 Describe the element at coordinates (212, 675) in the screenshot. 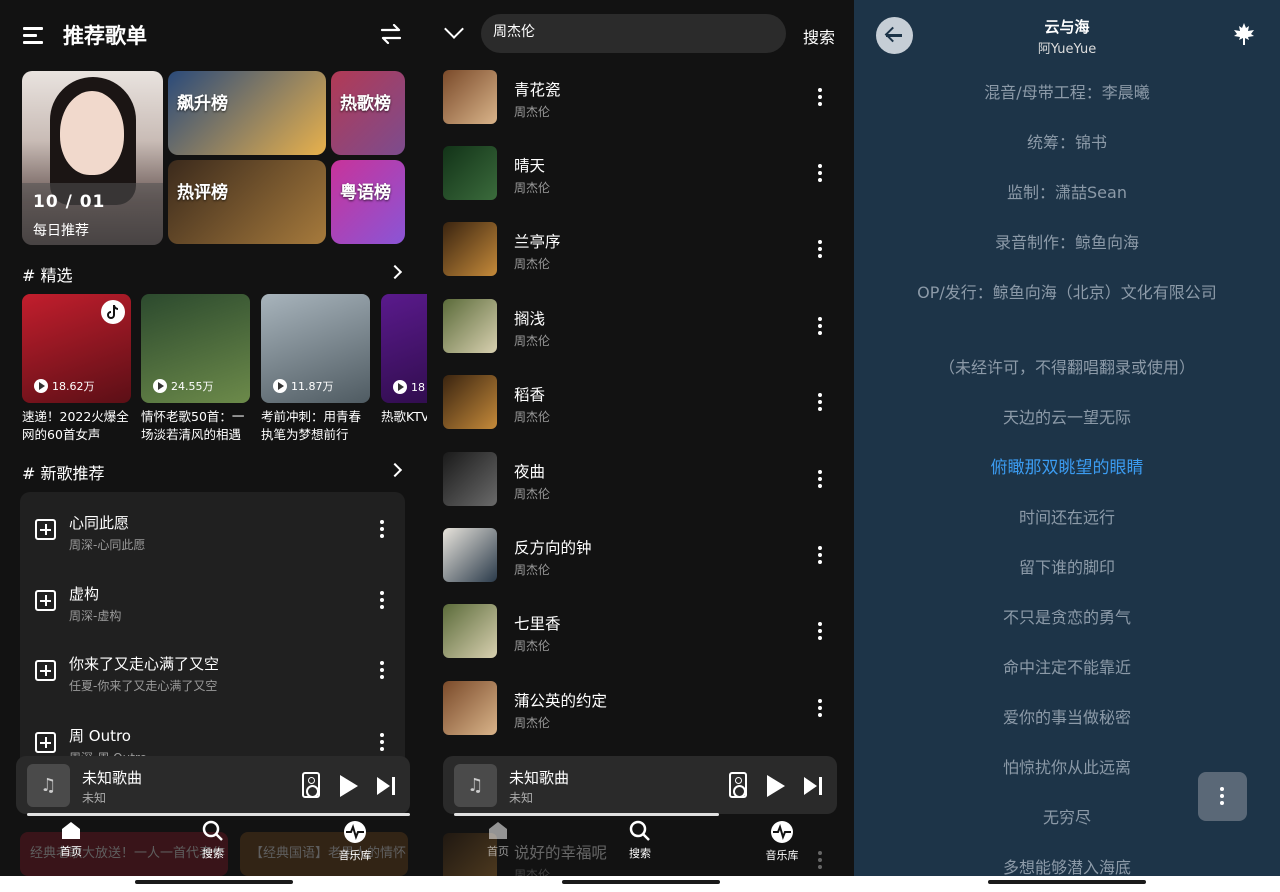

I see `list-item: 你来了又走心满了又空 任夏-你来了又走心满了又空` at that location.